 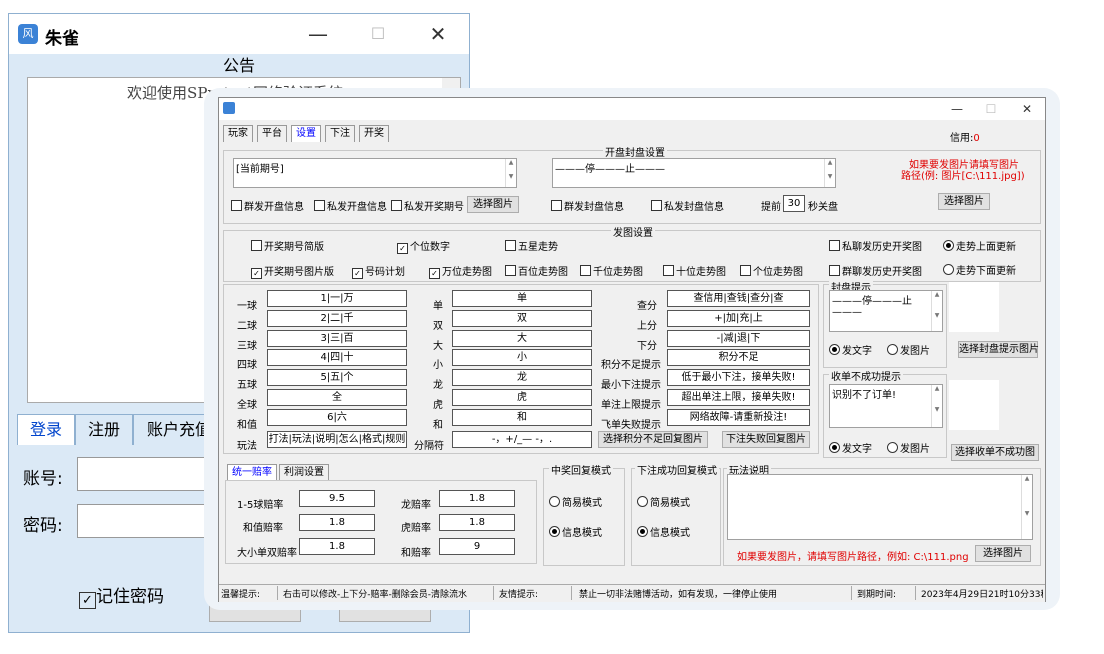 I want to click on select-image-button-1: 选择图片, so click(x=493, y=204).